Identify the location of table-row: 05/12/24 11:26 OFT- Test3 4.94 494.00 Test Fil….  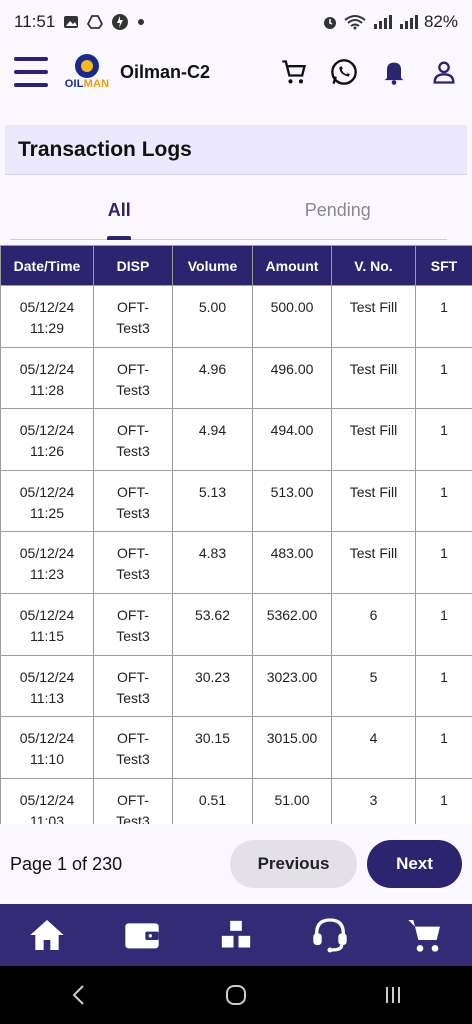
(236, 439).